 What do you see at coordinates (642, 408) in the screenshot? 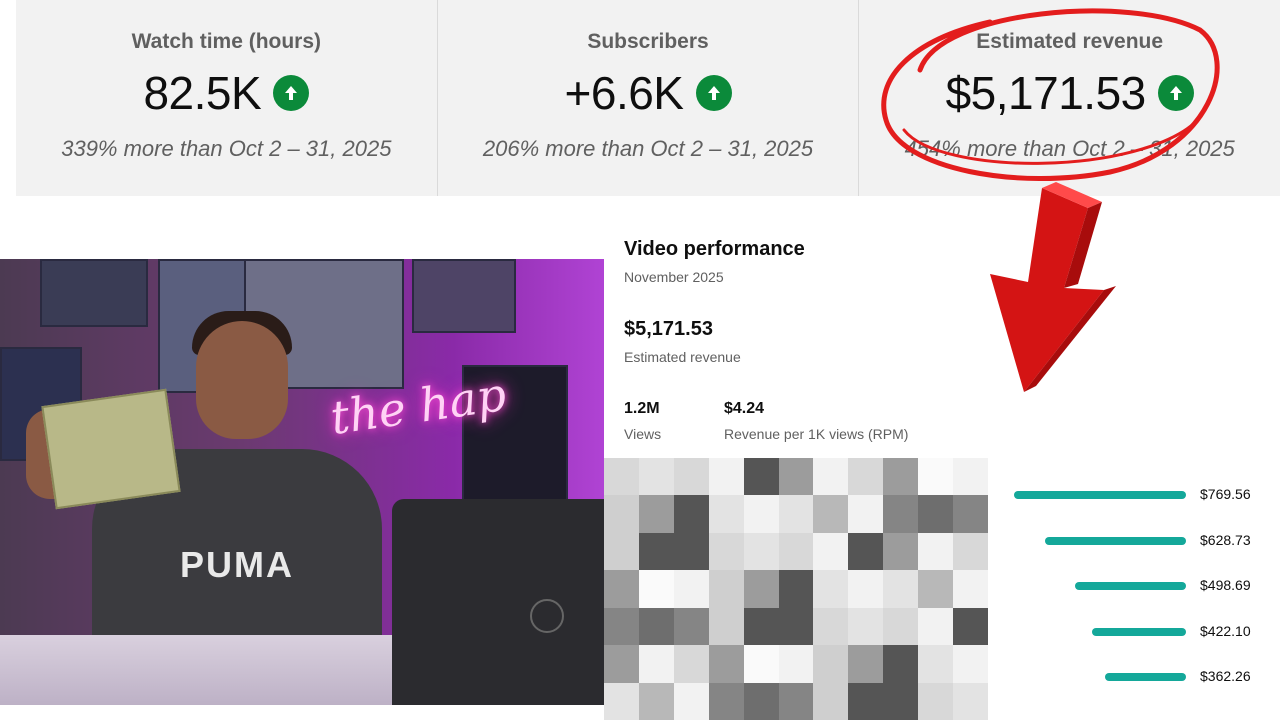
I see `views-value: 1.2M` at bounding box center [642, 408].